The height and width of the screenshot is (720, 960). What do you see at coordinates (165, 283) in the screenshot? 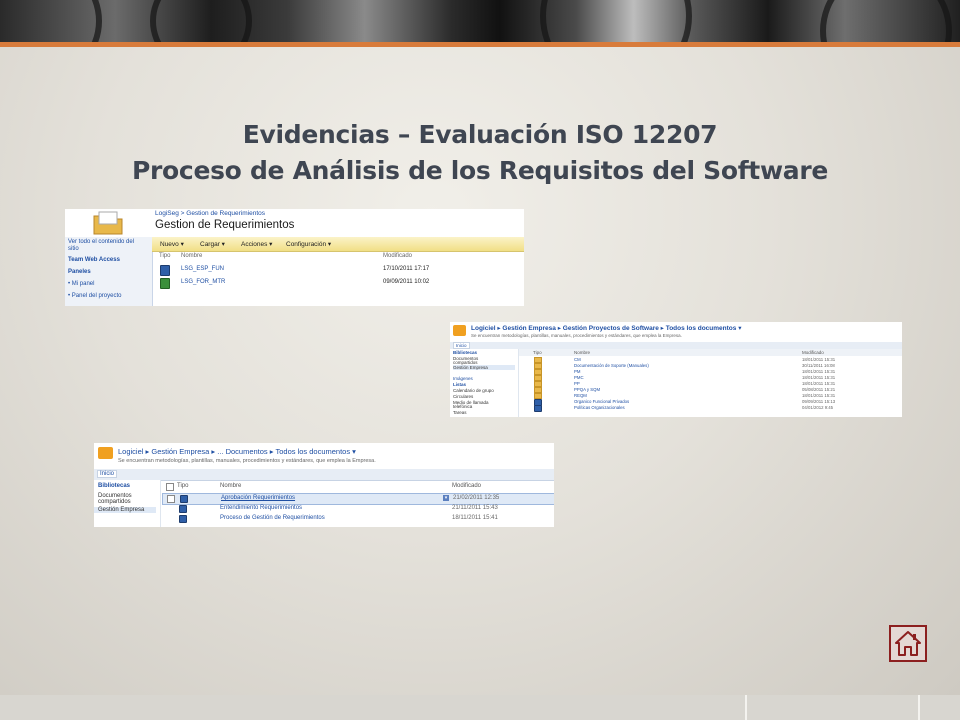
I see `excel-doc-icon` at bounding box center [165, 283].